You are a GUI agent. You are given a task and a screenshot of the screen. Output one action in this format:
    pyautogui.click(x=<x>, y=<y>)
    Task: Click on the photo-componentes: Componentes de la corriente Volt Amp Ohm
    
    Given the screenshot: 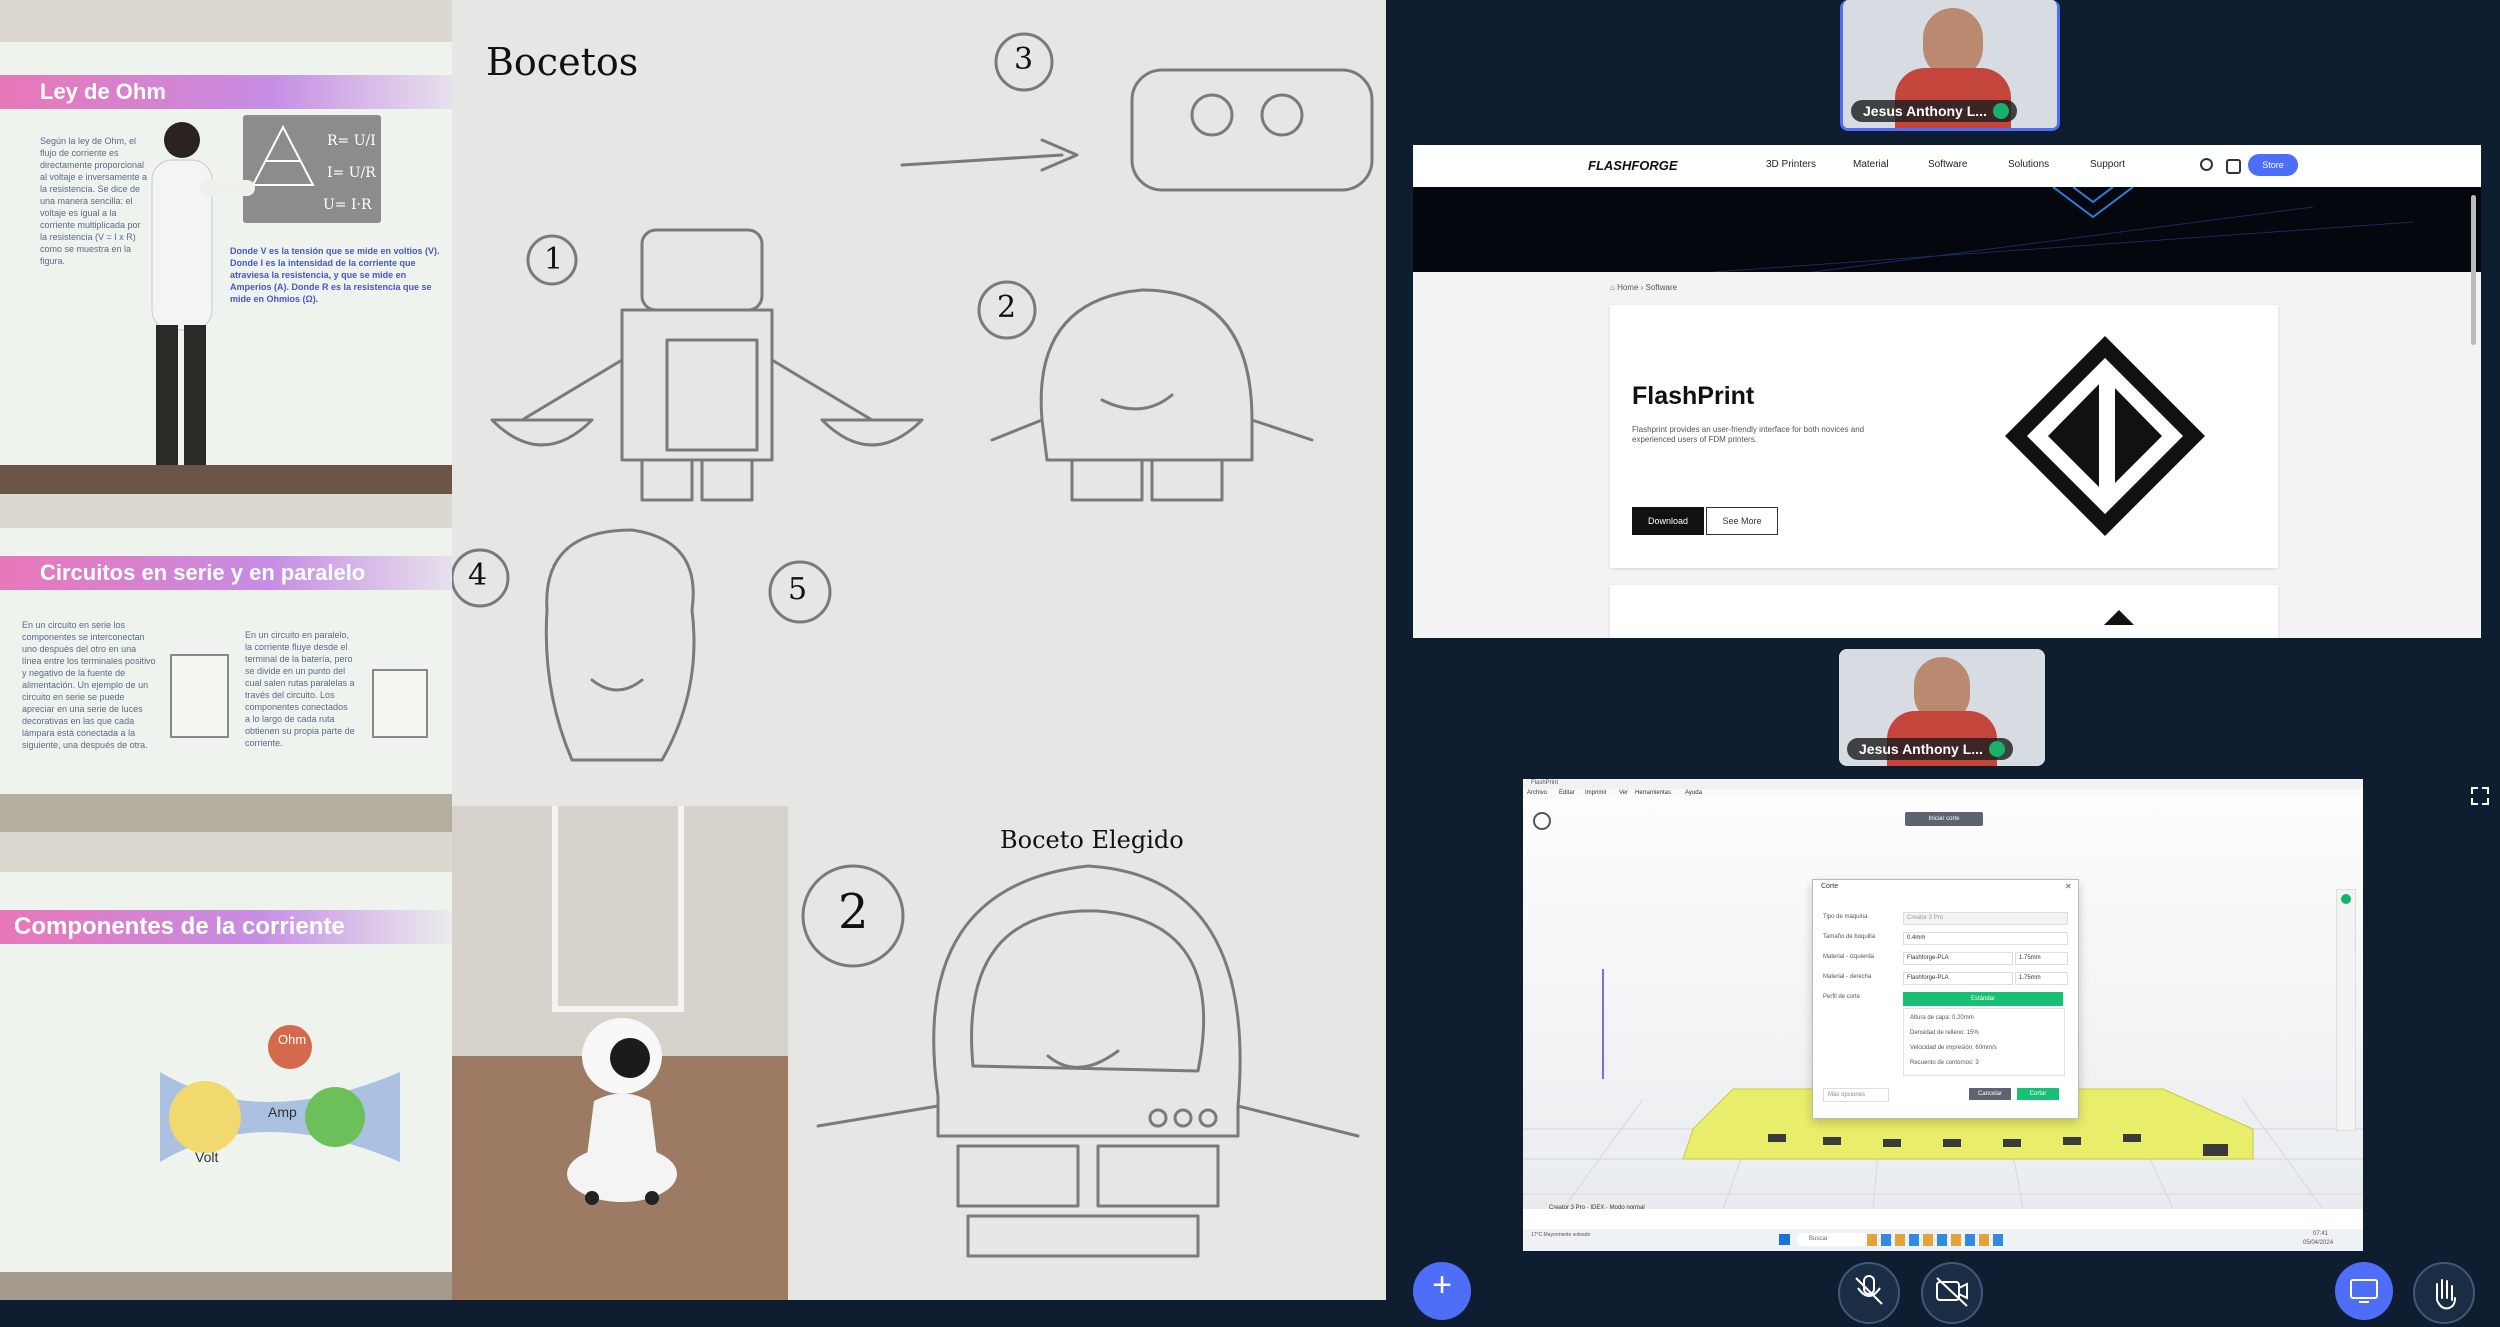 What is the action you would take?
    pyautogui.click(x=226, y=1066)
    